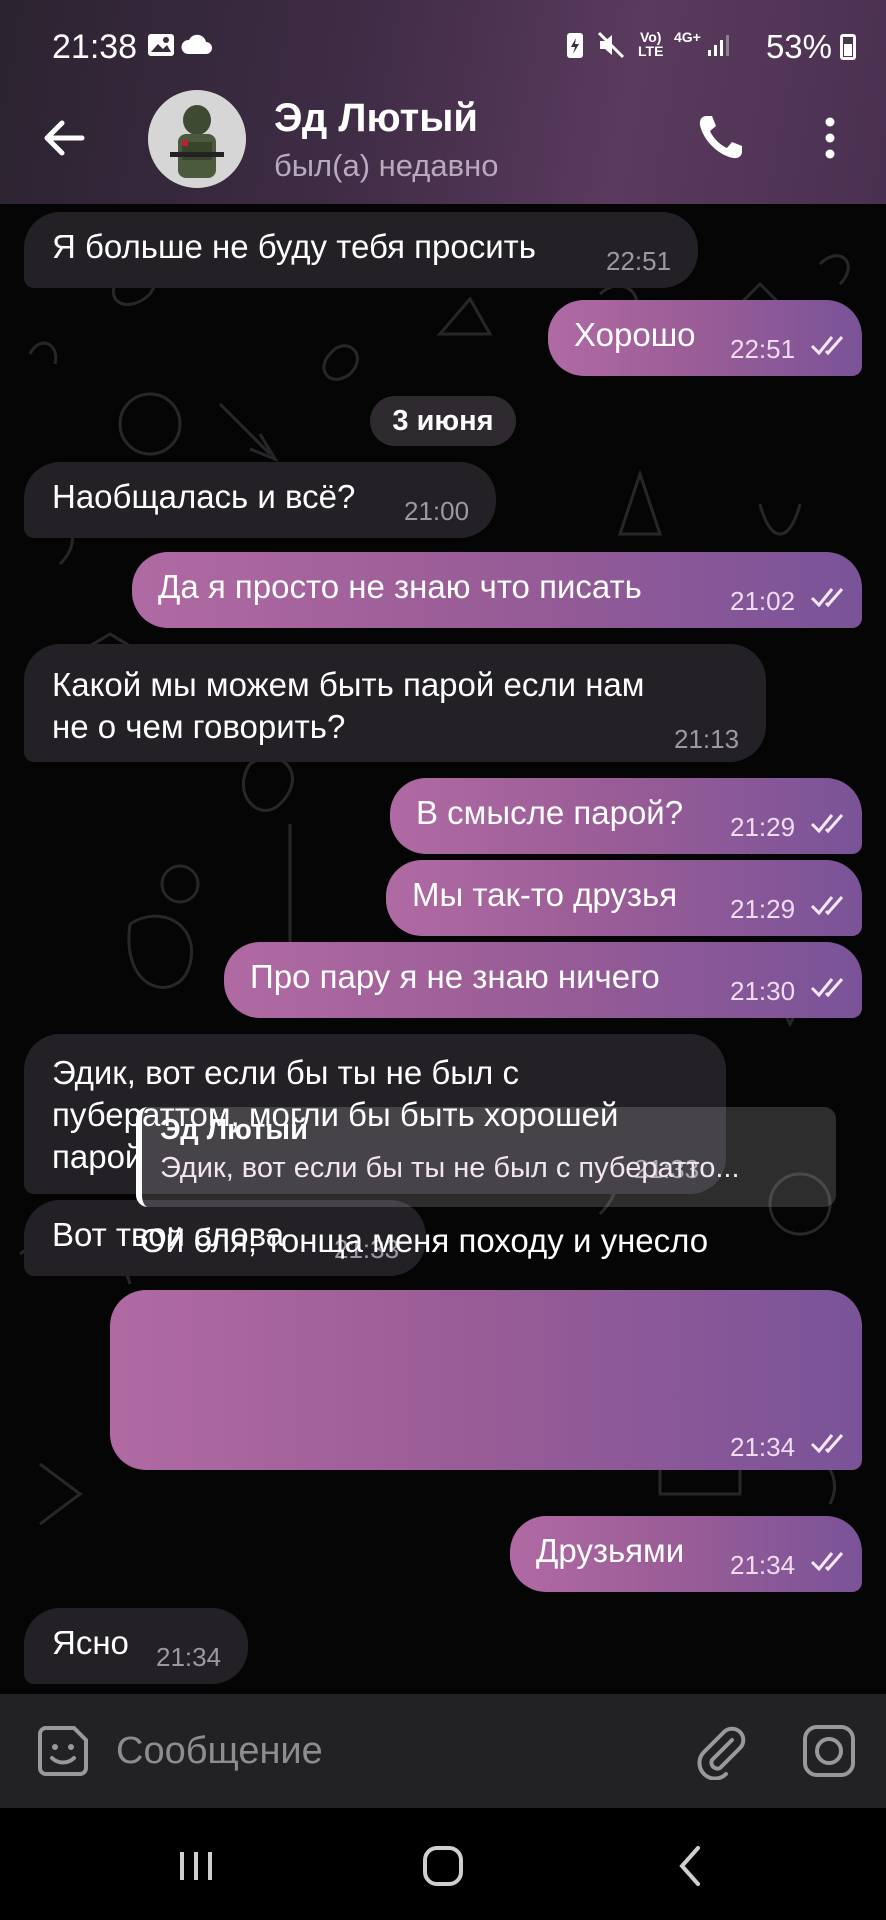 This screenshot has width=886, height=1920. I want to click on message-text: Про пару я не знаю ничего, so click(455, 976).